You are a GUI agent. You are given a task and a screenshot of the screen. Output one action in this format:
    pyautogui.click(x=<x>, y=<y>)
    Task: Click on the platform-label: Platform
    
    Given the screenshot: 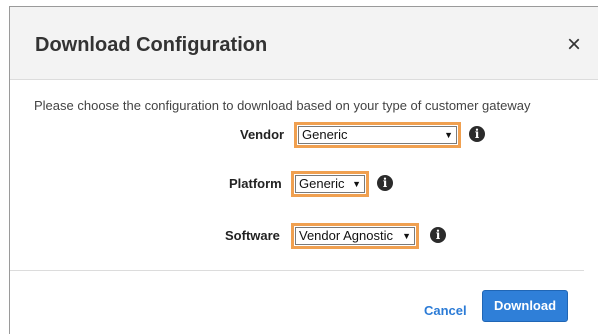 What is the action you would take?
    pyautogui.click(x=255, y=183)
    